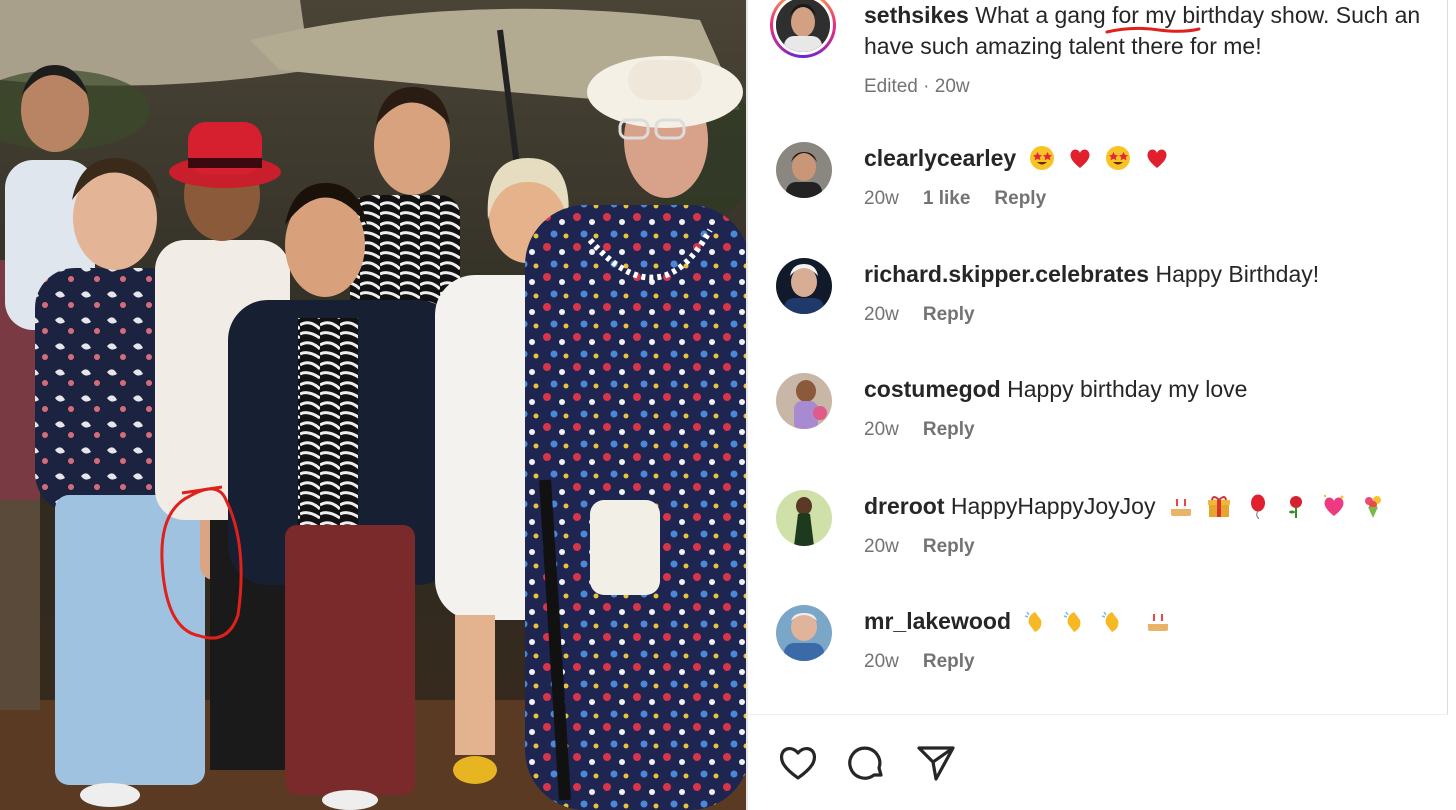  Describe the element at coordinates (803, 26) in the screenshot. I see `author-avatar-image` at that location.